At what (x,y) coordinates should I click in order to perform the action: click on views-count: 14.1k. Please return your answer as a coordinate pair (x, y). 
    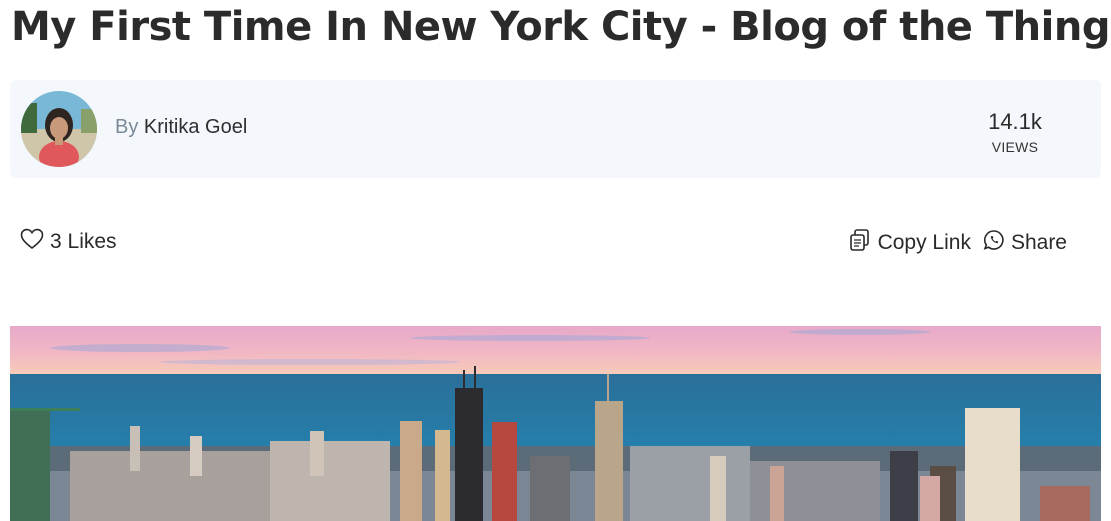
    Looking at the image, I should click on (1015, 121).